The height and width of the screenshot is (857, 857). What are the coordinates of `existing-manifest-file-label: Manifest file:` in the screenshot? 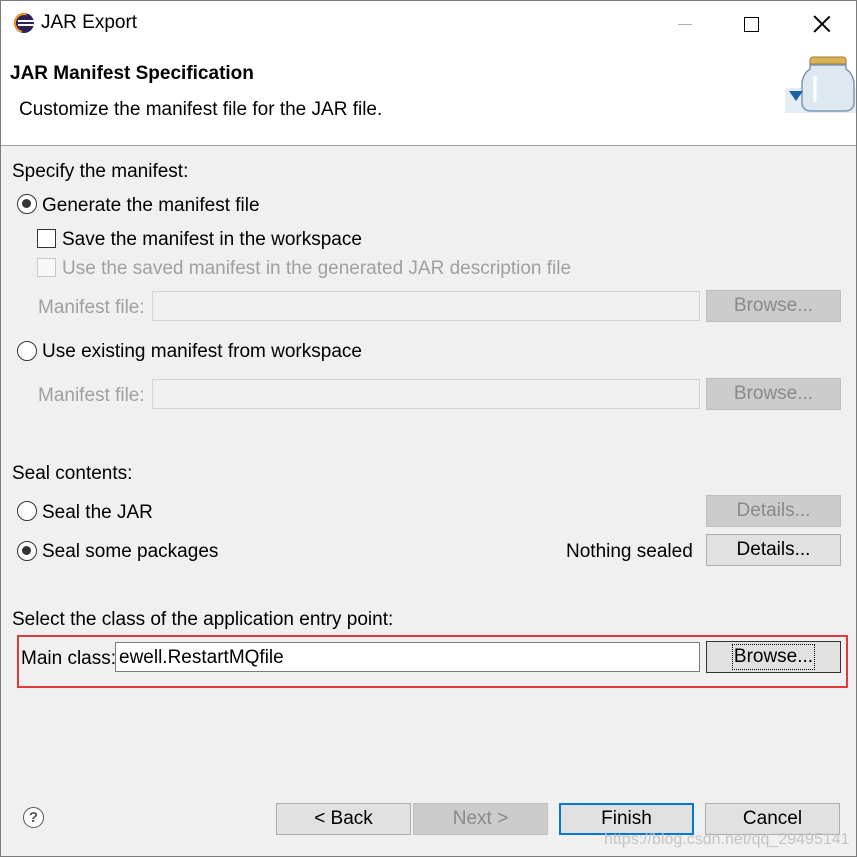 It's located at (91, 395).